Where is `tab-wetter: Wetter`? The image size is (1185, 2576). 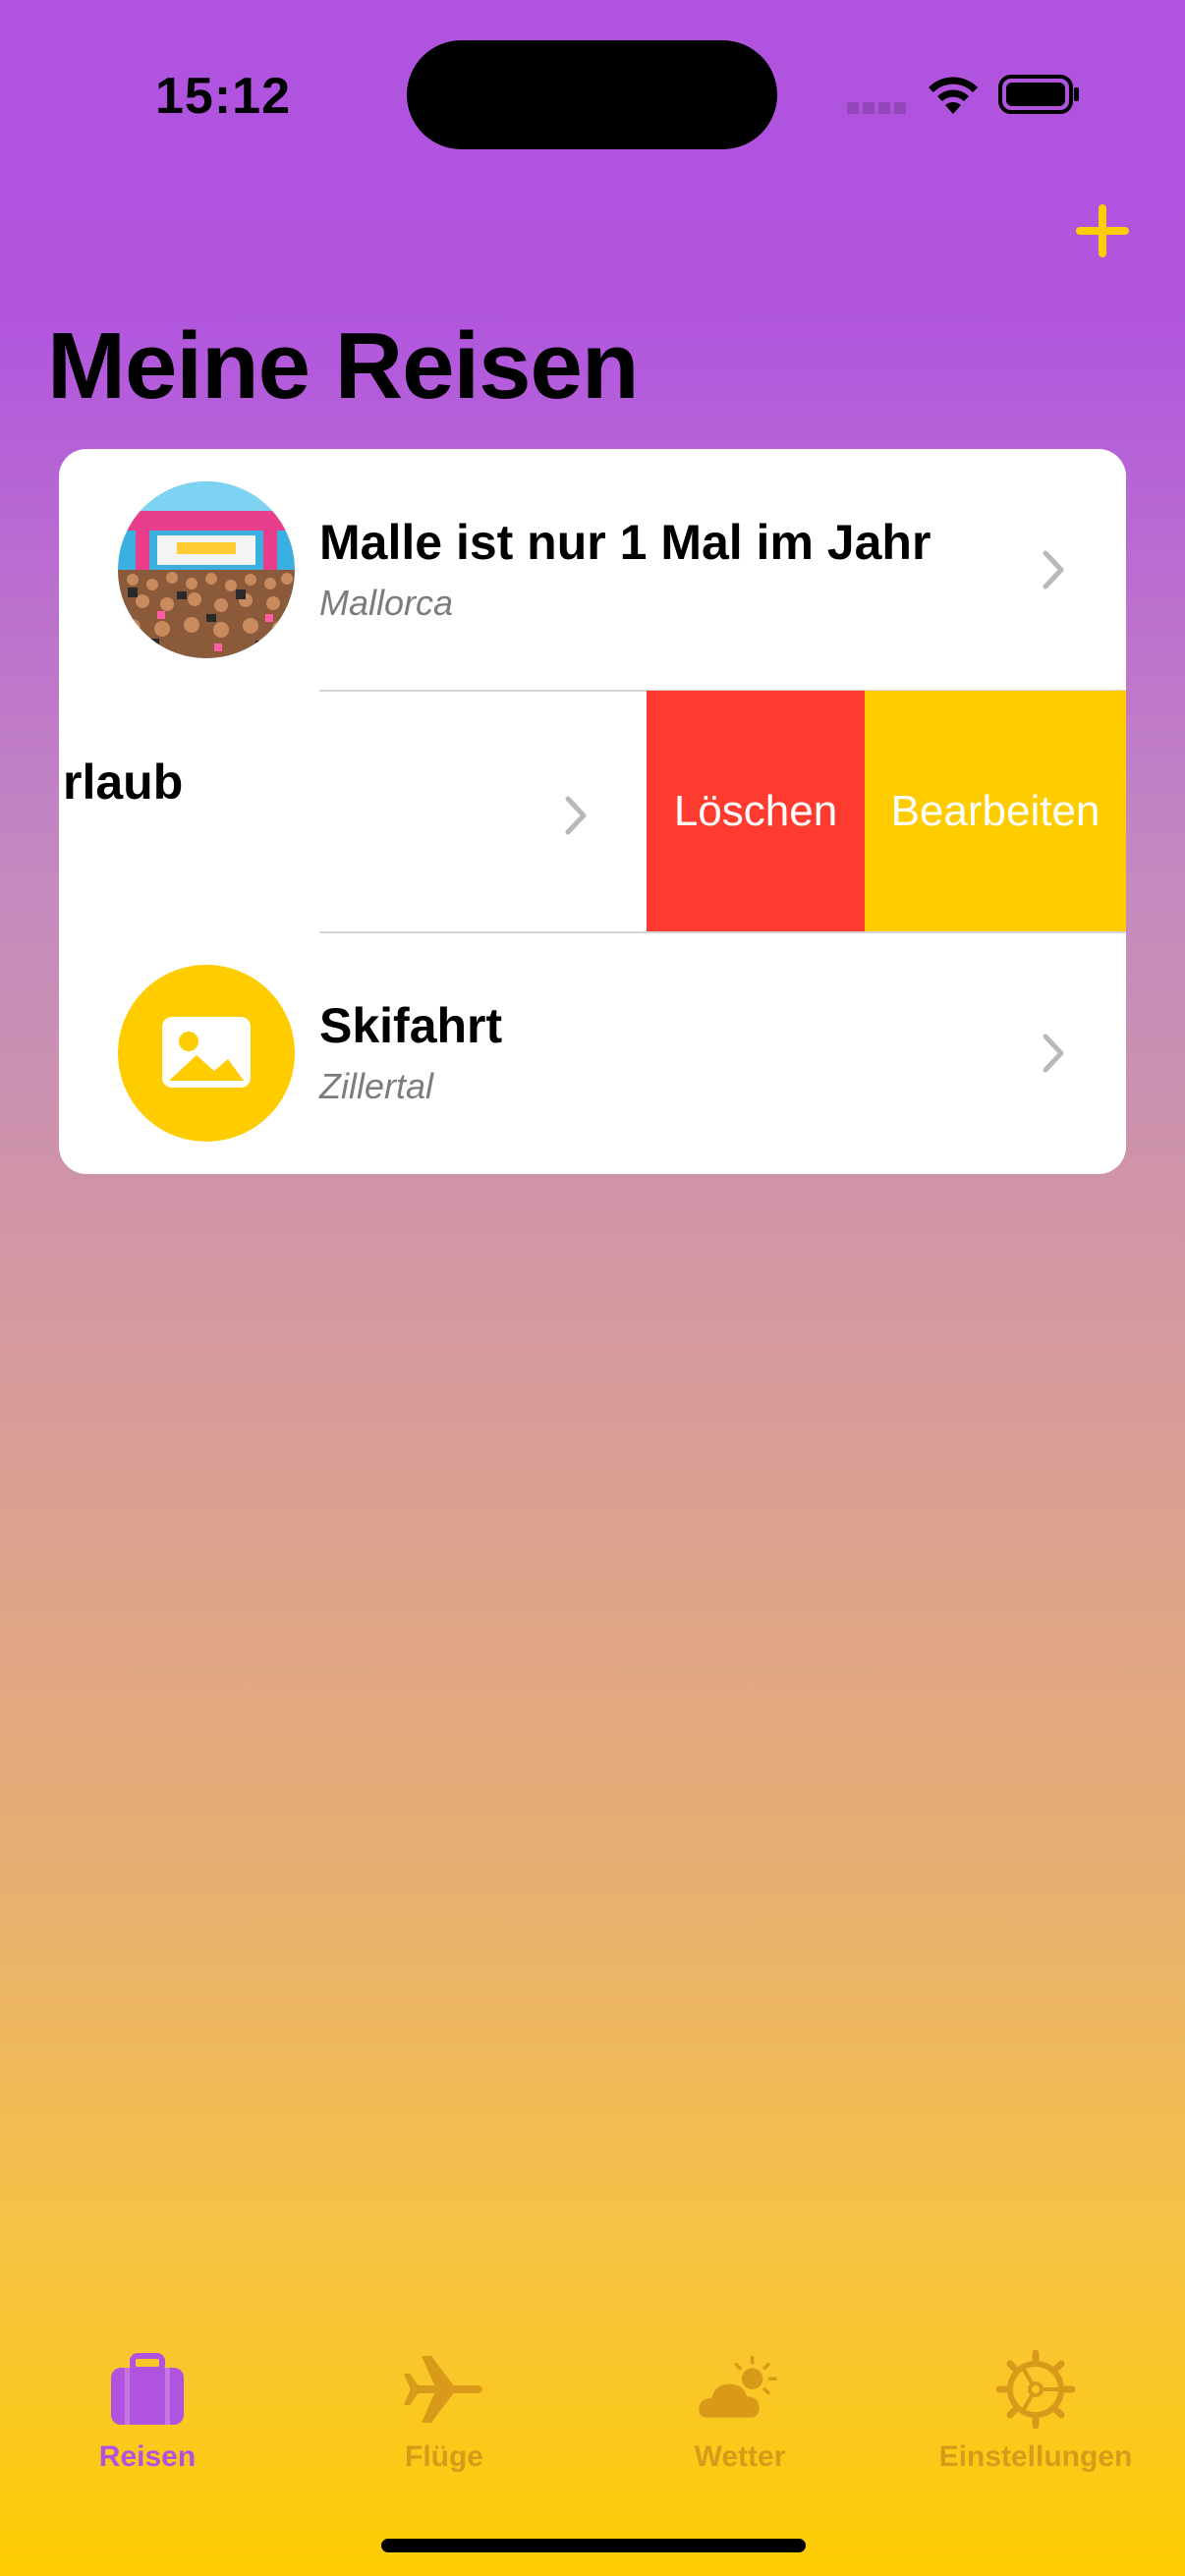
tab-wetter: Wetter is located at coordinates (740, 2412).